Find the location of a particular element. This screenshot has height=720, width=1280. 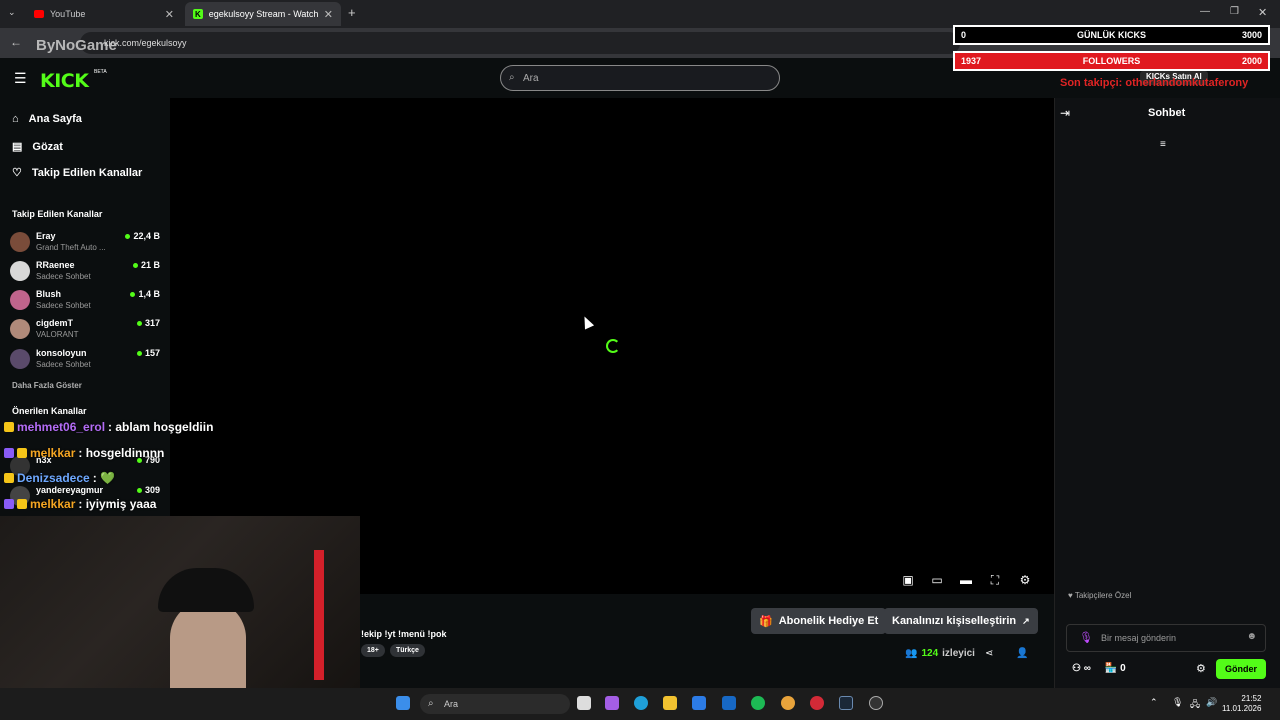

followed-channel: Eray Grand Theft Auto ... 22,4 B is located at coordinates (85, 242).